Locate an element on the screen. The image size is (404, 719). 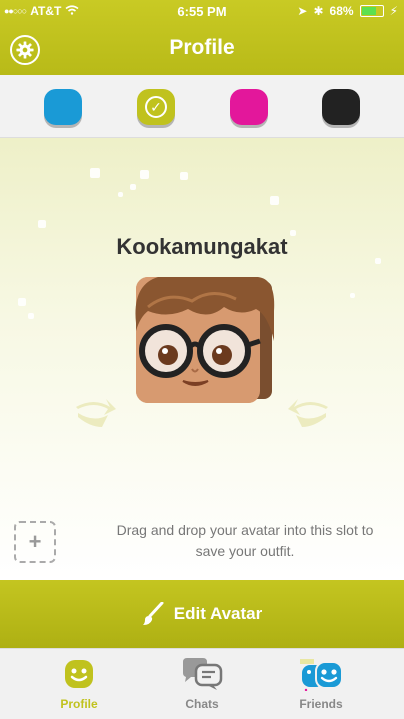
avatar-name: Kookamungakat is located at coordinates (202, 246).